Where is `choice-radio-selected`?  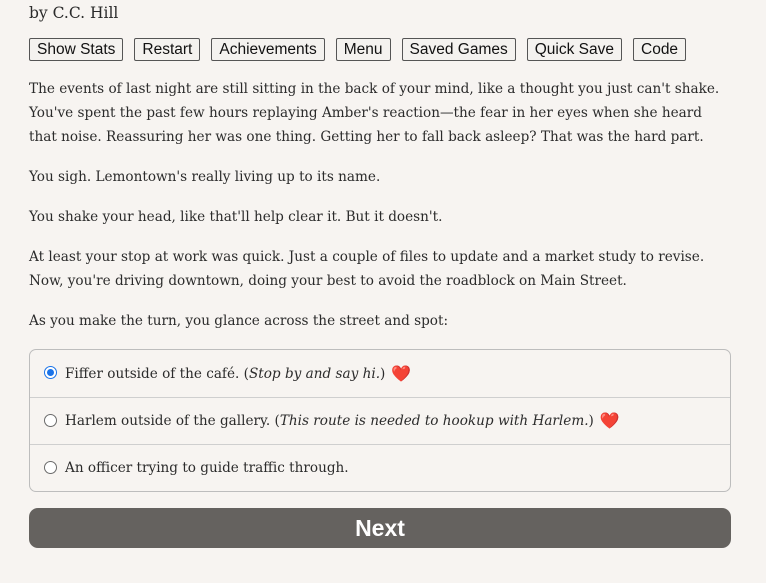 choice-radio-selected is located at coordinates (50, 372).